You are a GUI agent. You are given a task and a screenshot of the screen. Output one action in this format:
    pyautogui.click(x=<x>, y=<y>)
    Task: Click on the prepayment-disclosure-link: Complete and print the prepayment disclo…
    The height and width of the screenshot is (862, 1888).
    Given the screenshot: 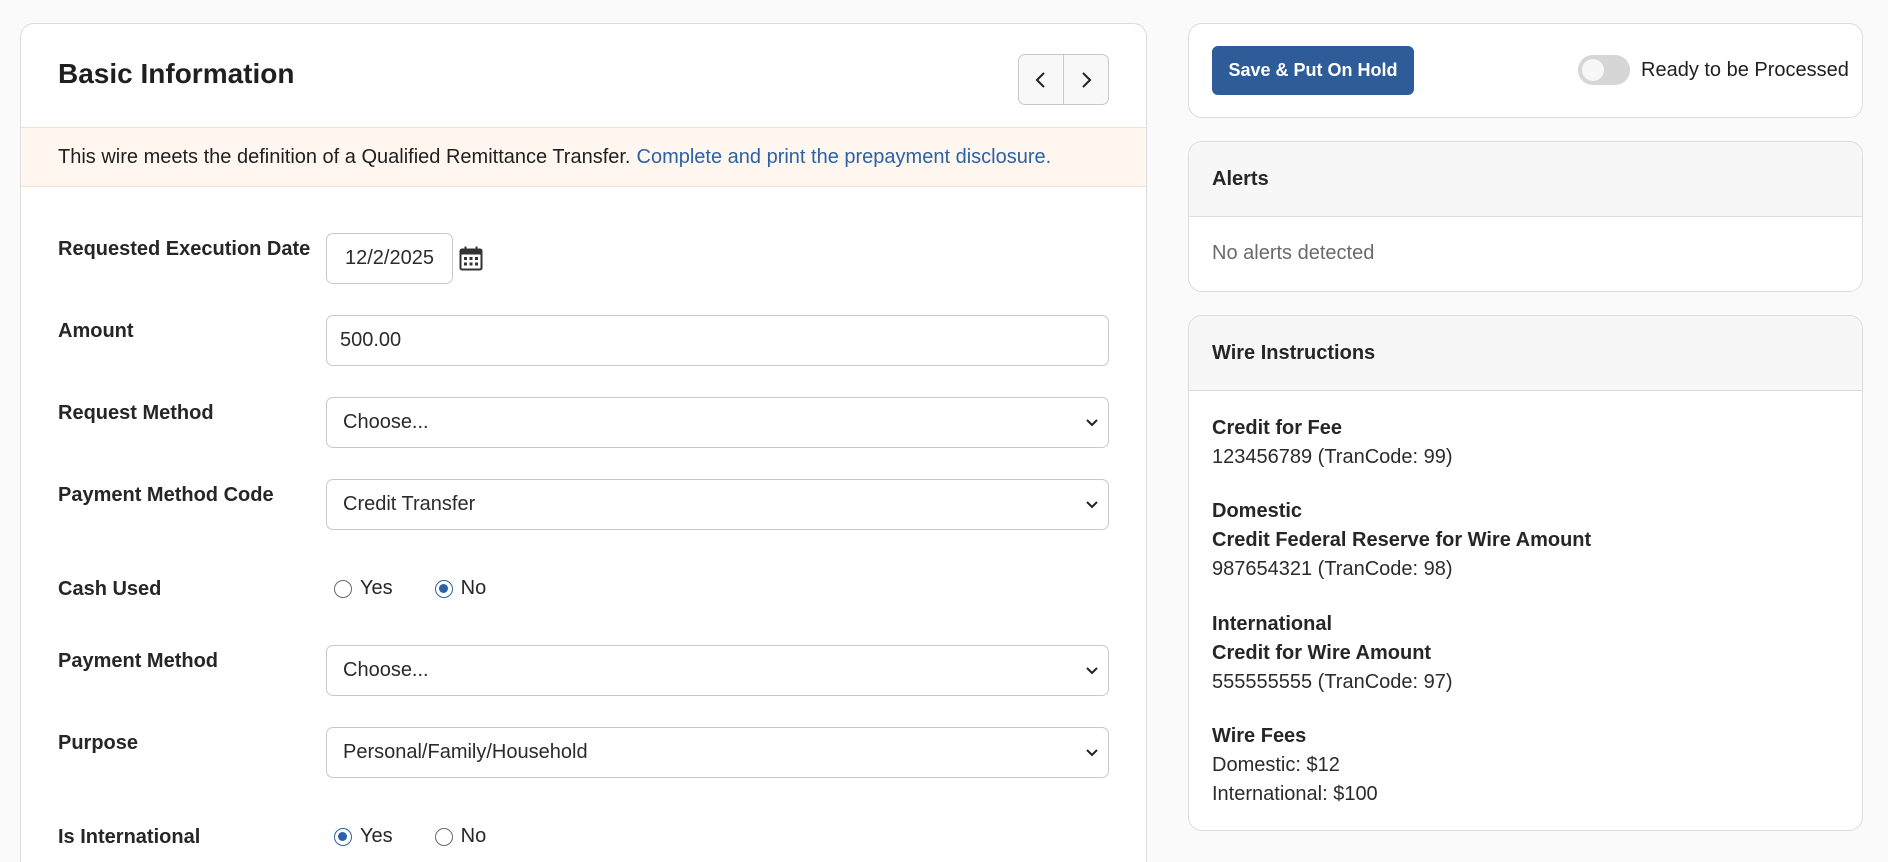 What is the action you would take?
    pyautogui.click(x=844, y=157)
    